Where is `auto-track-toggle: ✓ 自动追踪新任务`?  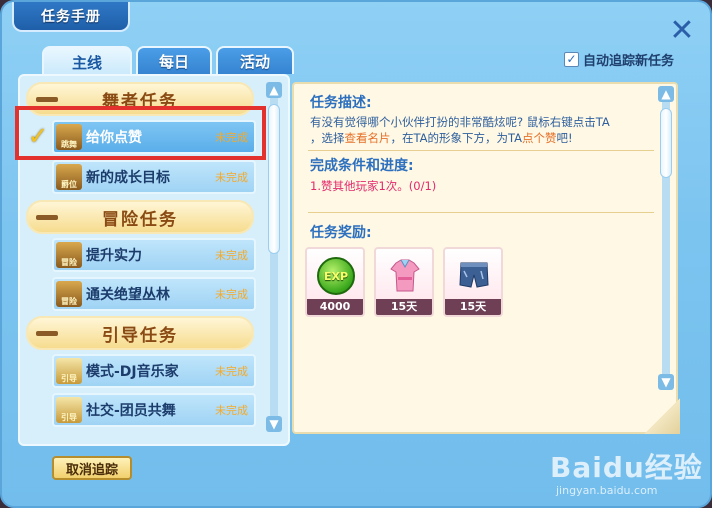
auto-track-toggle: ✓ 自动追踪新任务 is located at coordinates (619, 59).